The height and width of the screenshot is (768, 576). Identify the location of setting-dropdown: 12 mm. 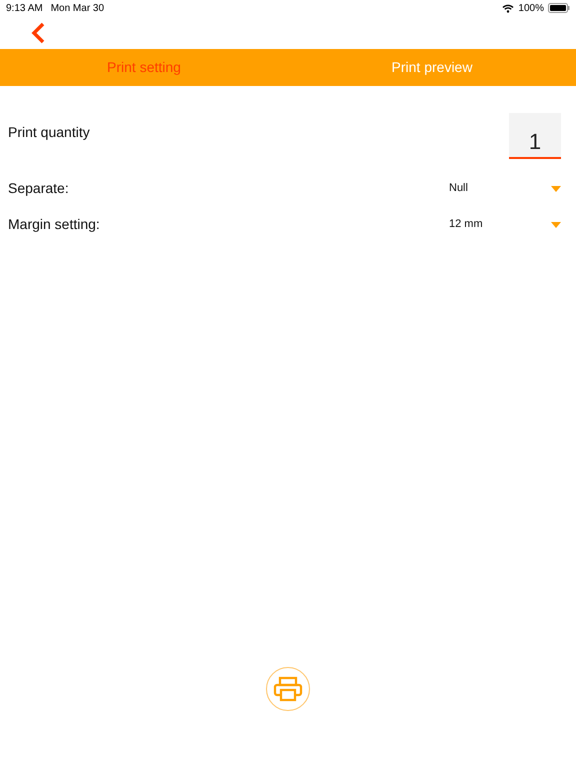
(505, 224).